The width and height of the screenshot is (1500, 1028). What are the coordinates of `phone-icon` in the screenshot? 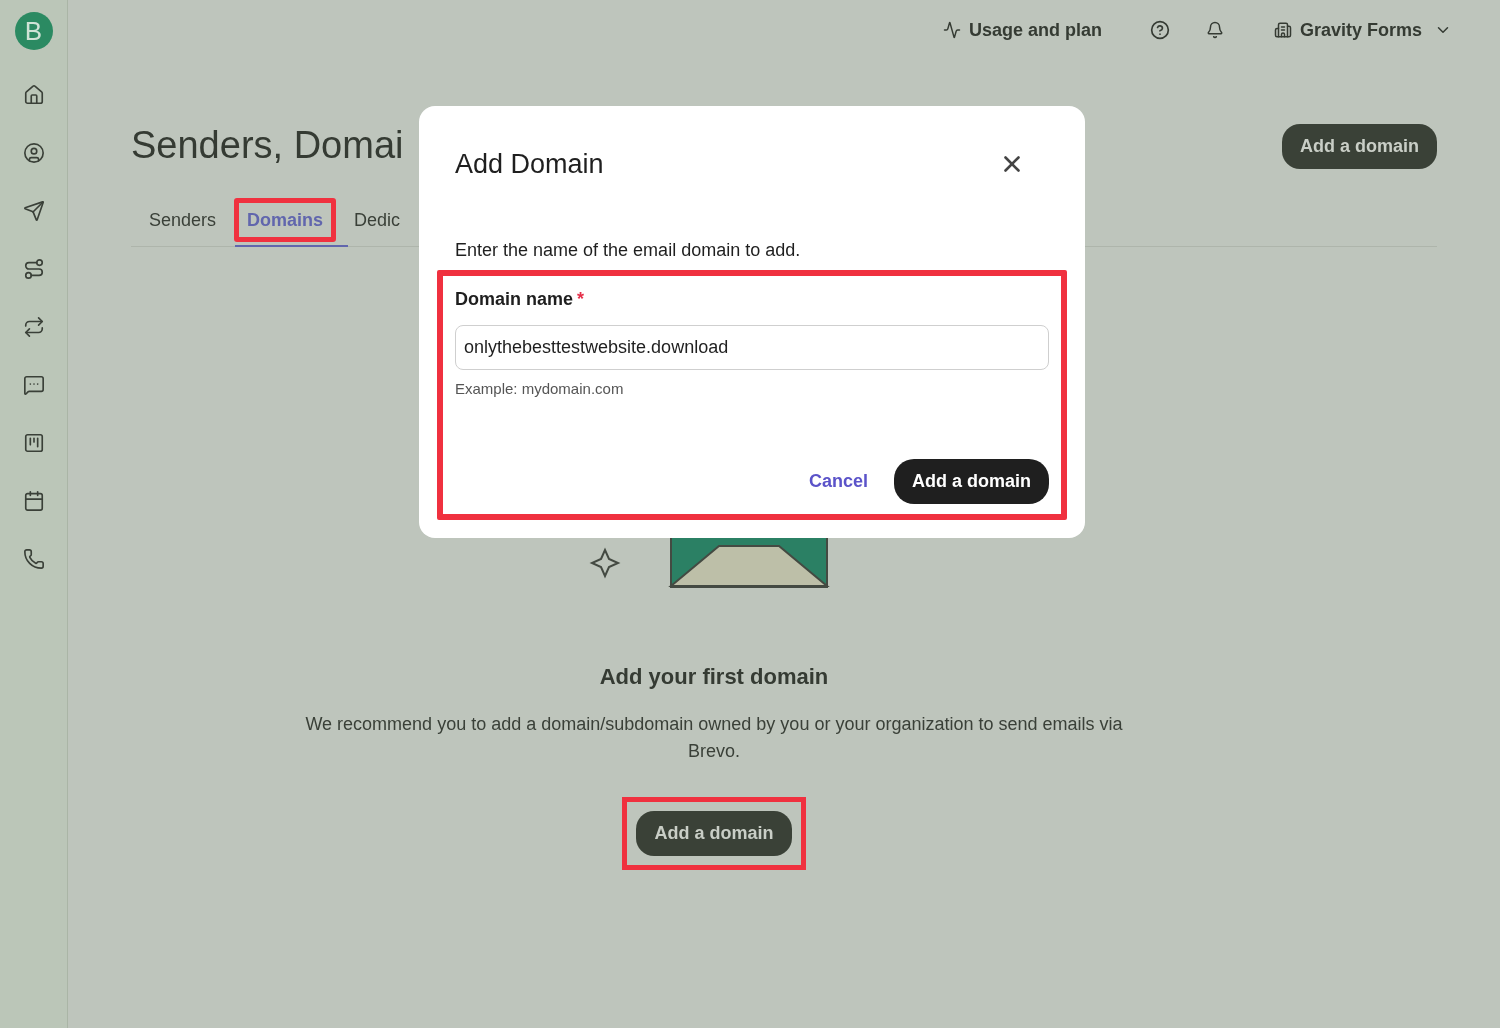 It's located at (33, 559).